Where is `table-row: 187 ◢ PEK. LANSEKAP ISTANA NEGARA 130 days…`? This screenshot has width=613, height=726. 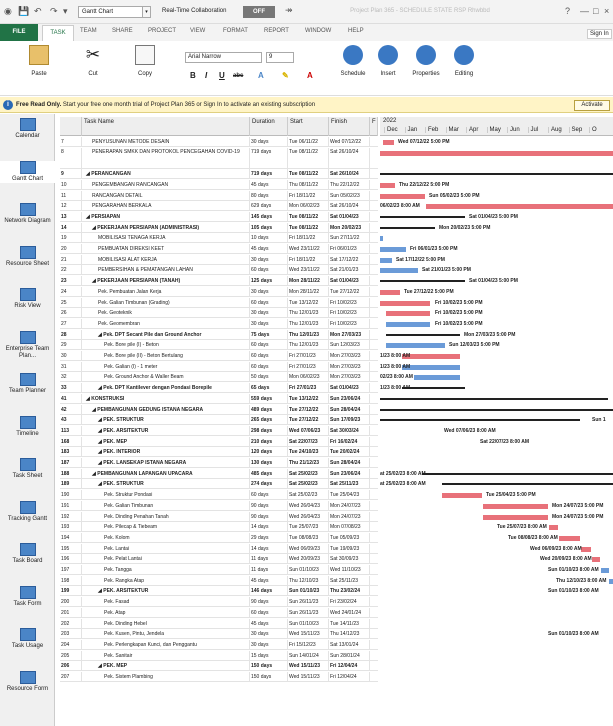
table-row: 187 ◢ PEK. LANSEKAP ISTANA NEGARA 130 days… is located at coordinates (219, 463).